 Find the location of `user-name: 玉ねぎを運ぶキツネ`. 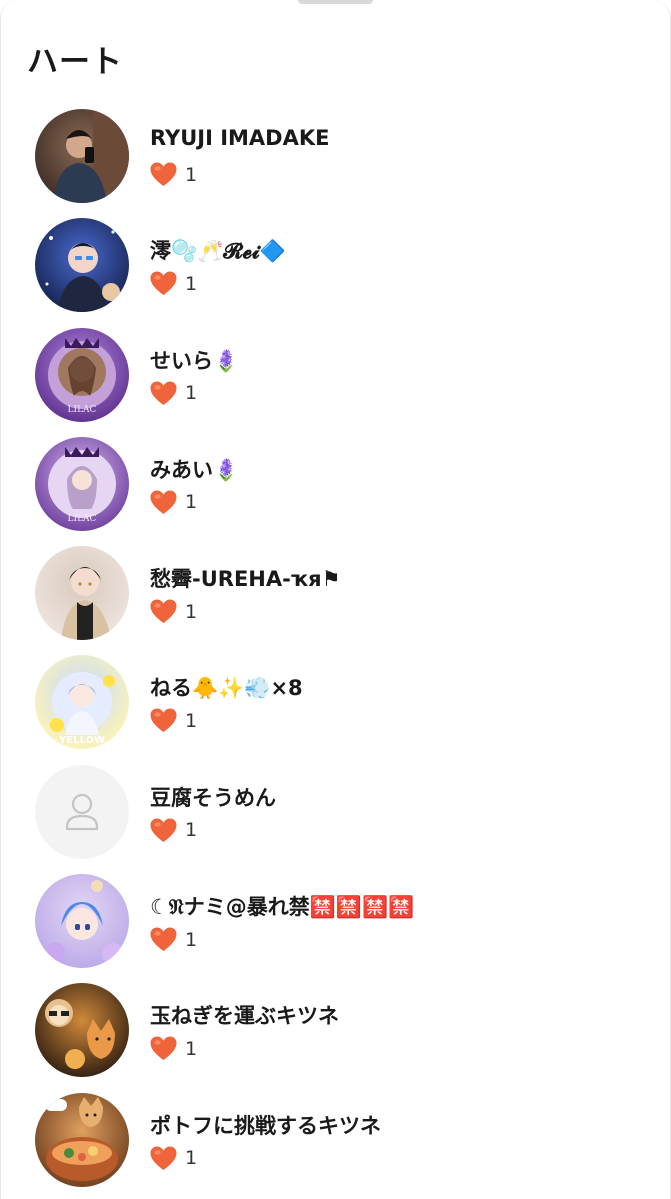

user-name: 玉ねぎを運ぶキツネ is located at coordinates (244, 1015).